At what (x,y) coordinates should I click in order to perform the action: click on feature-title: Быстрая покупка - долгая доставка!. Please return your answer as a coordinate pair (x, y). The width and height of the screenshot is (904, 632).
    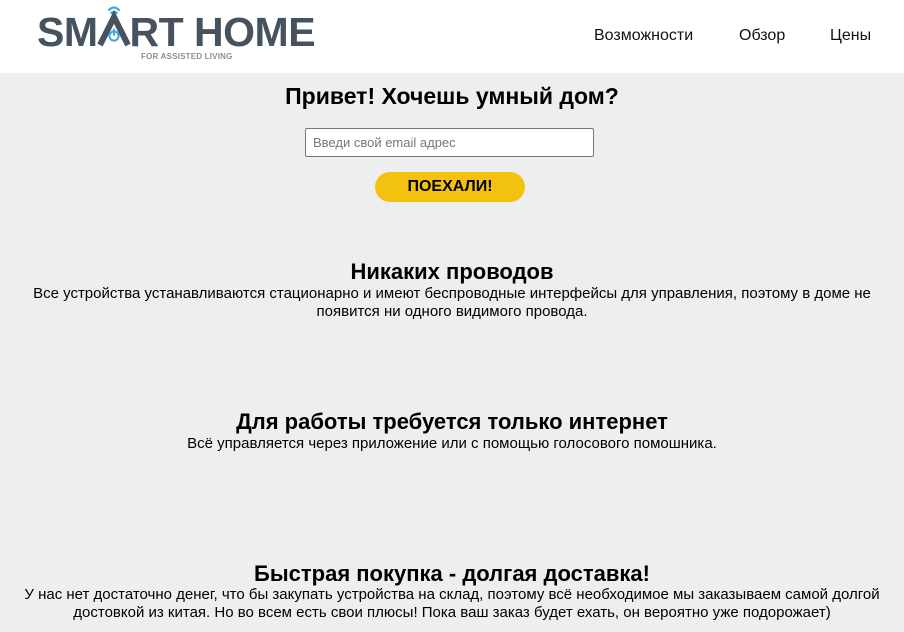
    Looking at the image, I should click on (452, 573).